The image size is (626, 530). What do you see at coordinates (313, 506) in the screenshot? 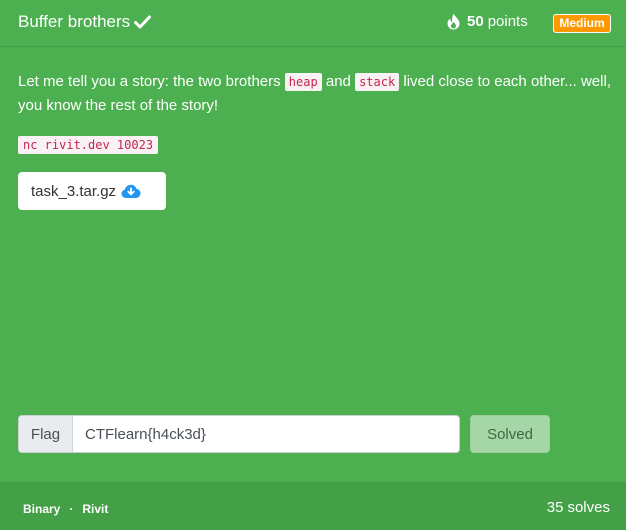
I see `card-footer: Binary · Rivit 35 solves` at bounding box center [313, 506].